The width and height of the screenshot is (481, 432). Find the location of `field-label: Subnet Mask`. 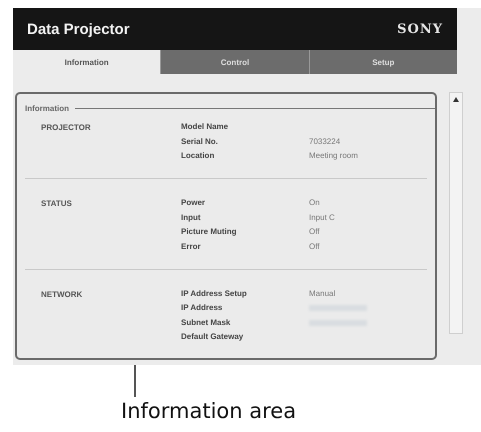

field-label: Subnet Mask is located at coordinates (206, 322).